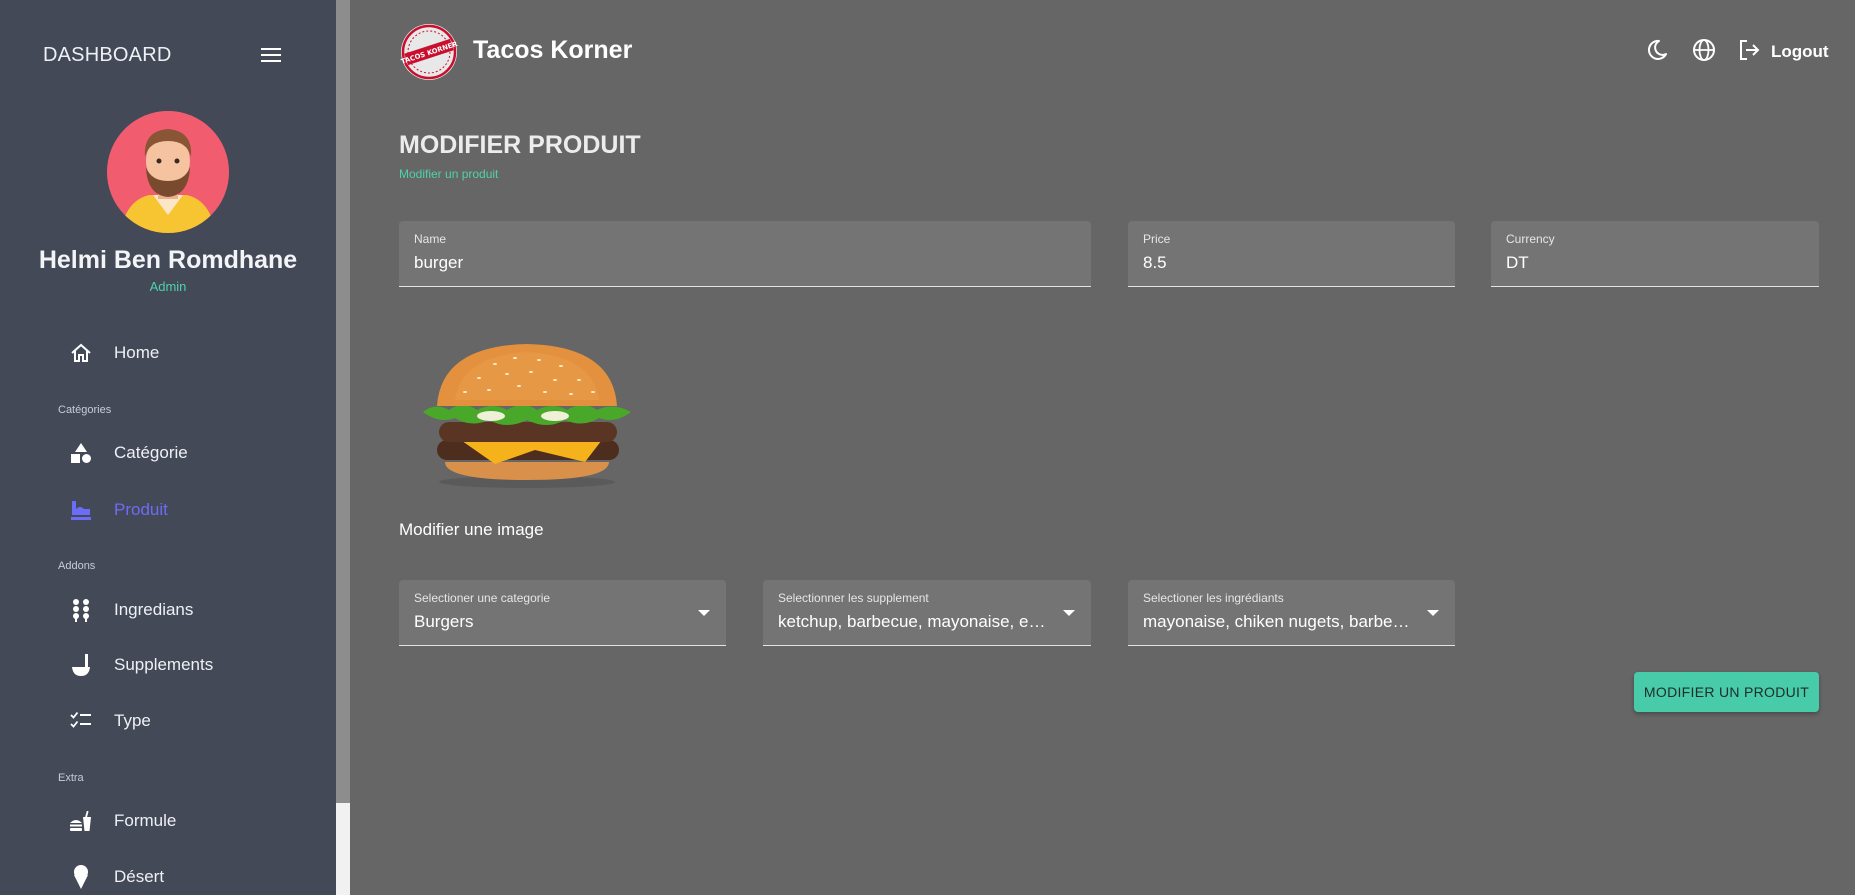 The height and width of the screenshot is (895, 1855). Describe the element at coordinates (154, 609) in the screenshot. I see `sidebar-item-label: Ingredians` at that location.